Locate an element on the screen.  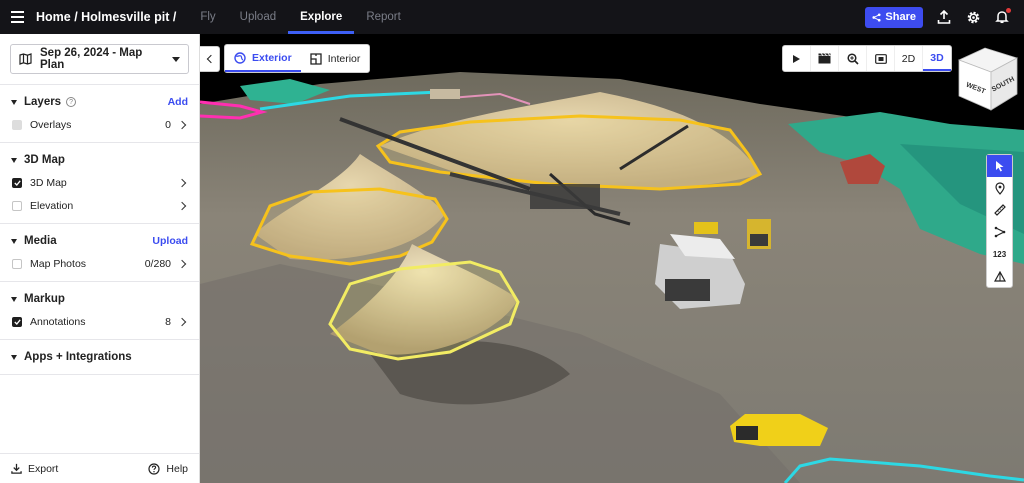
fit-view-icon is located at coordinates (880, 58).